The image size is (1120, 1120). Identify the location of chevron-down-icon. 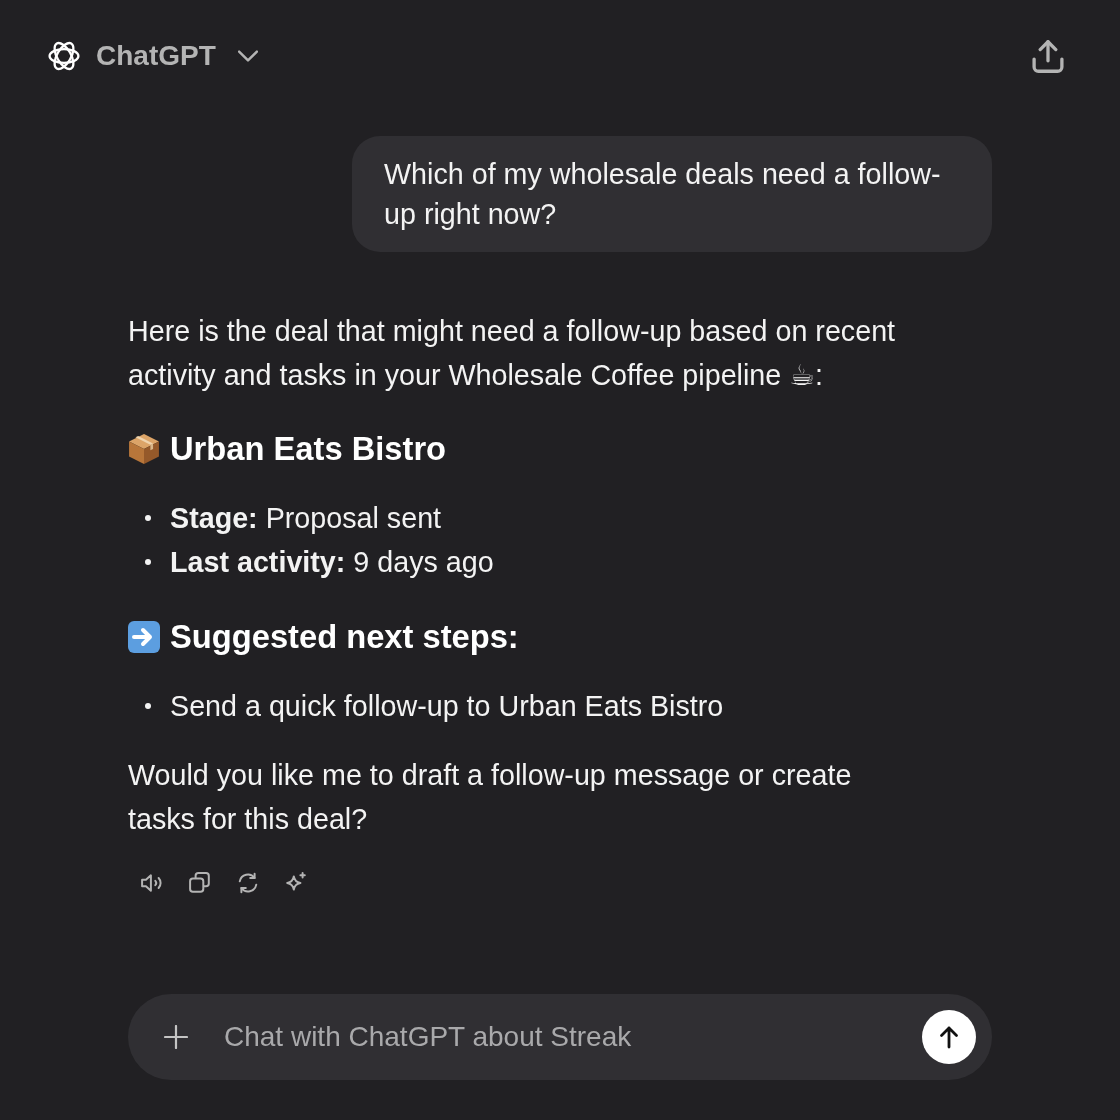
(247, 56).